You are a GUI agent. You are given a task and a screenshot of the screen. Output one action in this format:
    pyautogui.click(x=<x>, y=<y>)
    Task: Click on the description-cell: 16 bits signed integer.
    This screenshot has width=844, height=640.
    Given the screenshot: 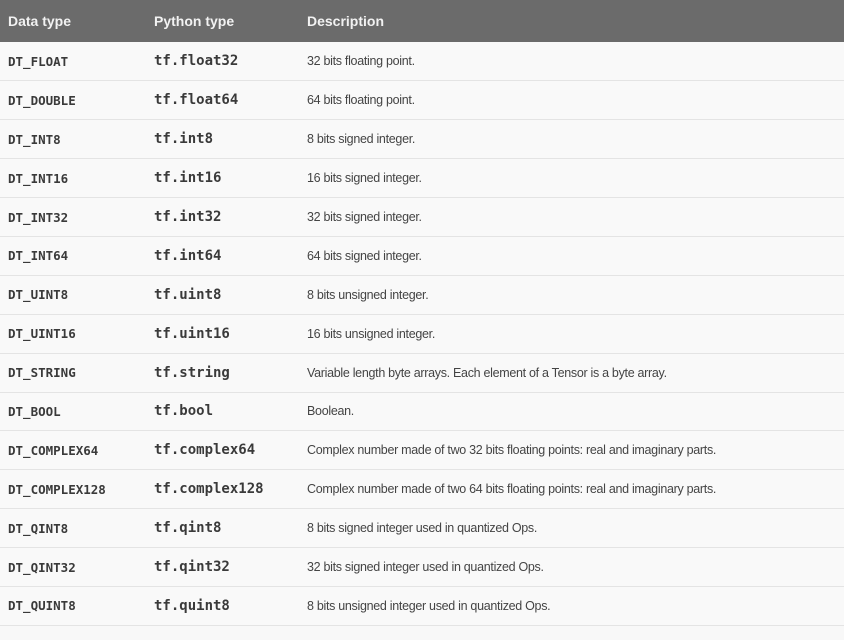 What is the action you would take?
    pyautogui.click(x=364, y=178)
    